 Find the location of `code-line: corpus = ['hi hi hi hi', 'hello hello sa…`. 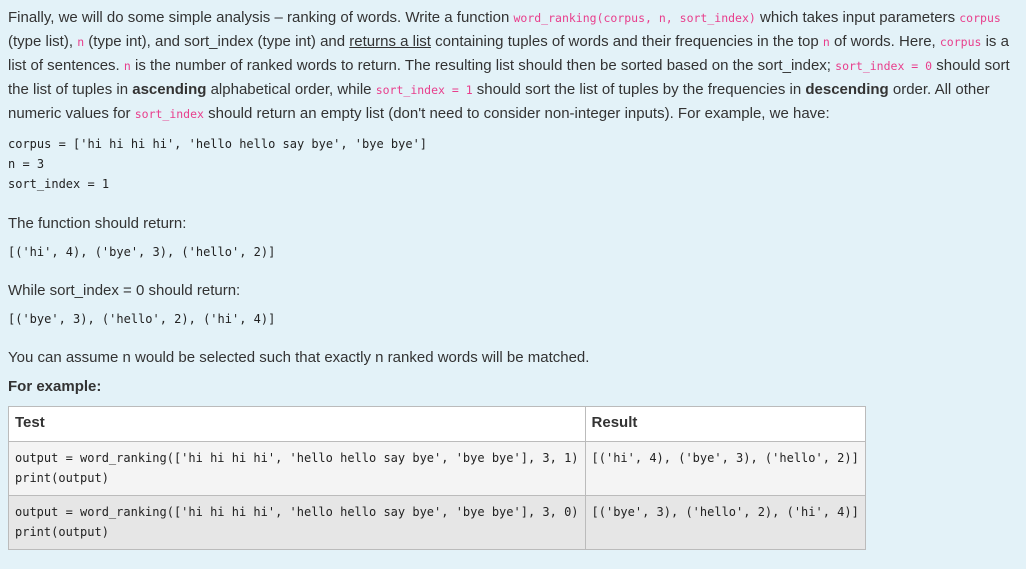

code-line: corpus = ['hi hi hi hi', 'hello hello sa… is located at coordinates (218, 144).